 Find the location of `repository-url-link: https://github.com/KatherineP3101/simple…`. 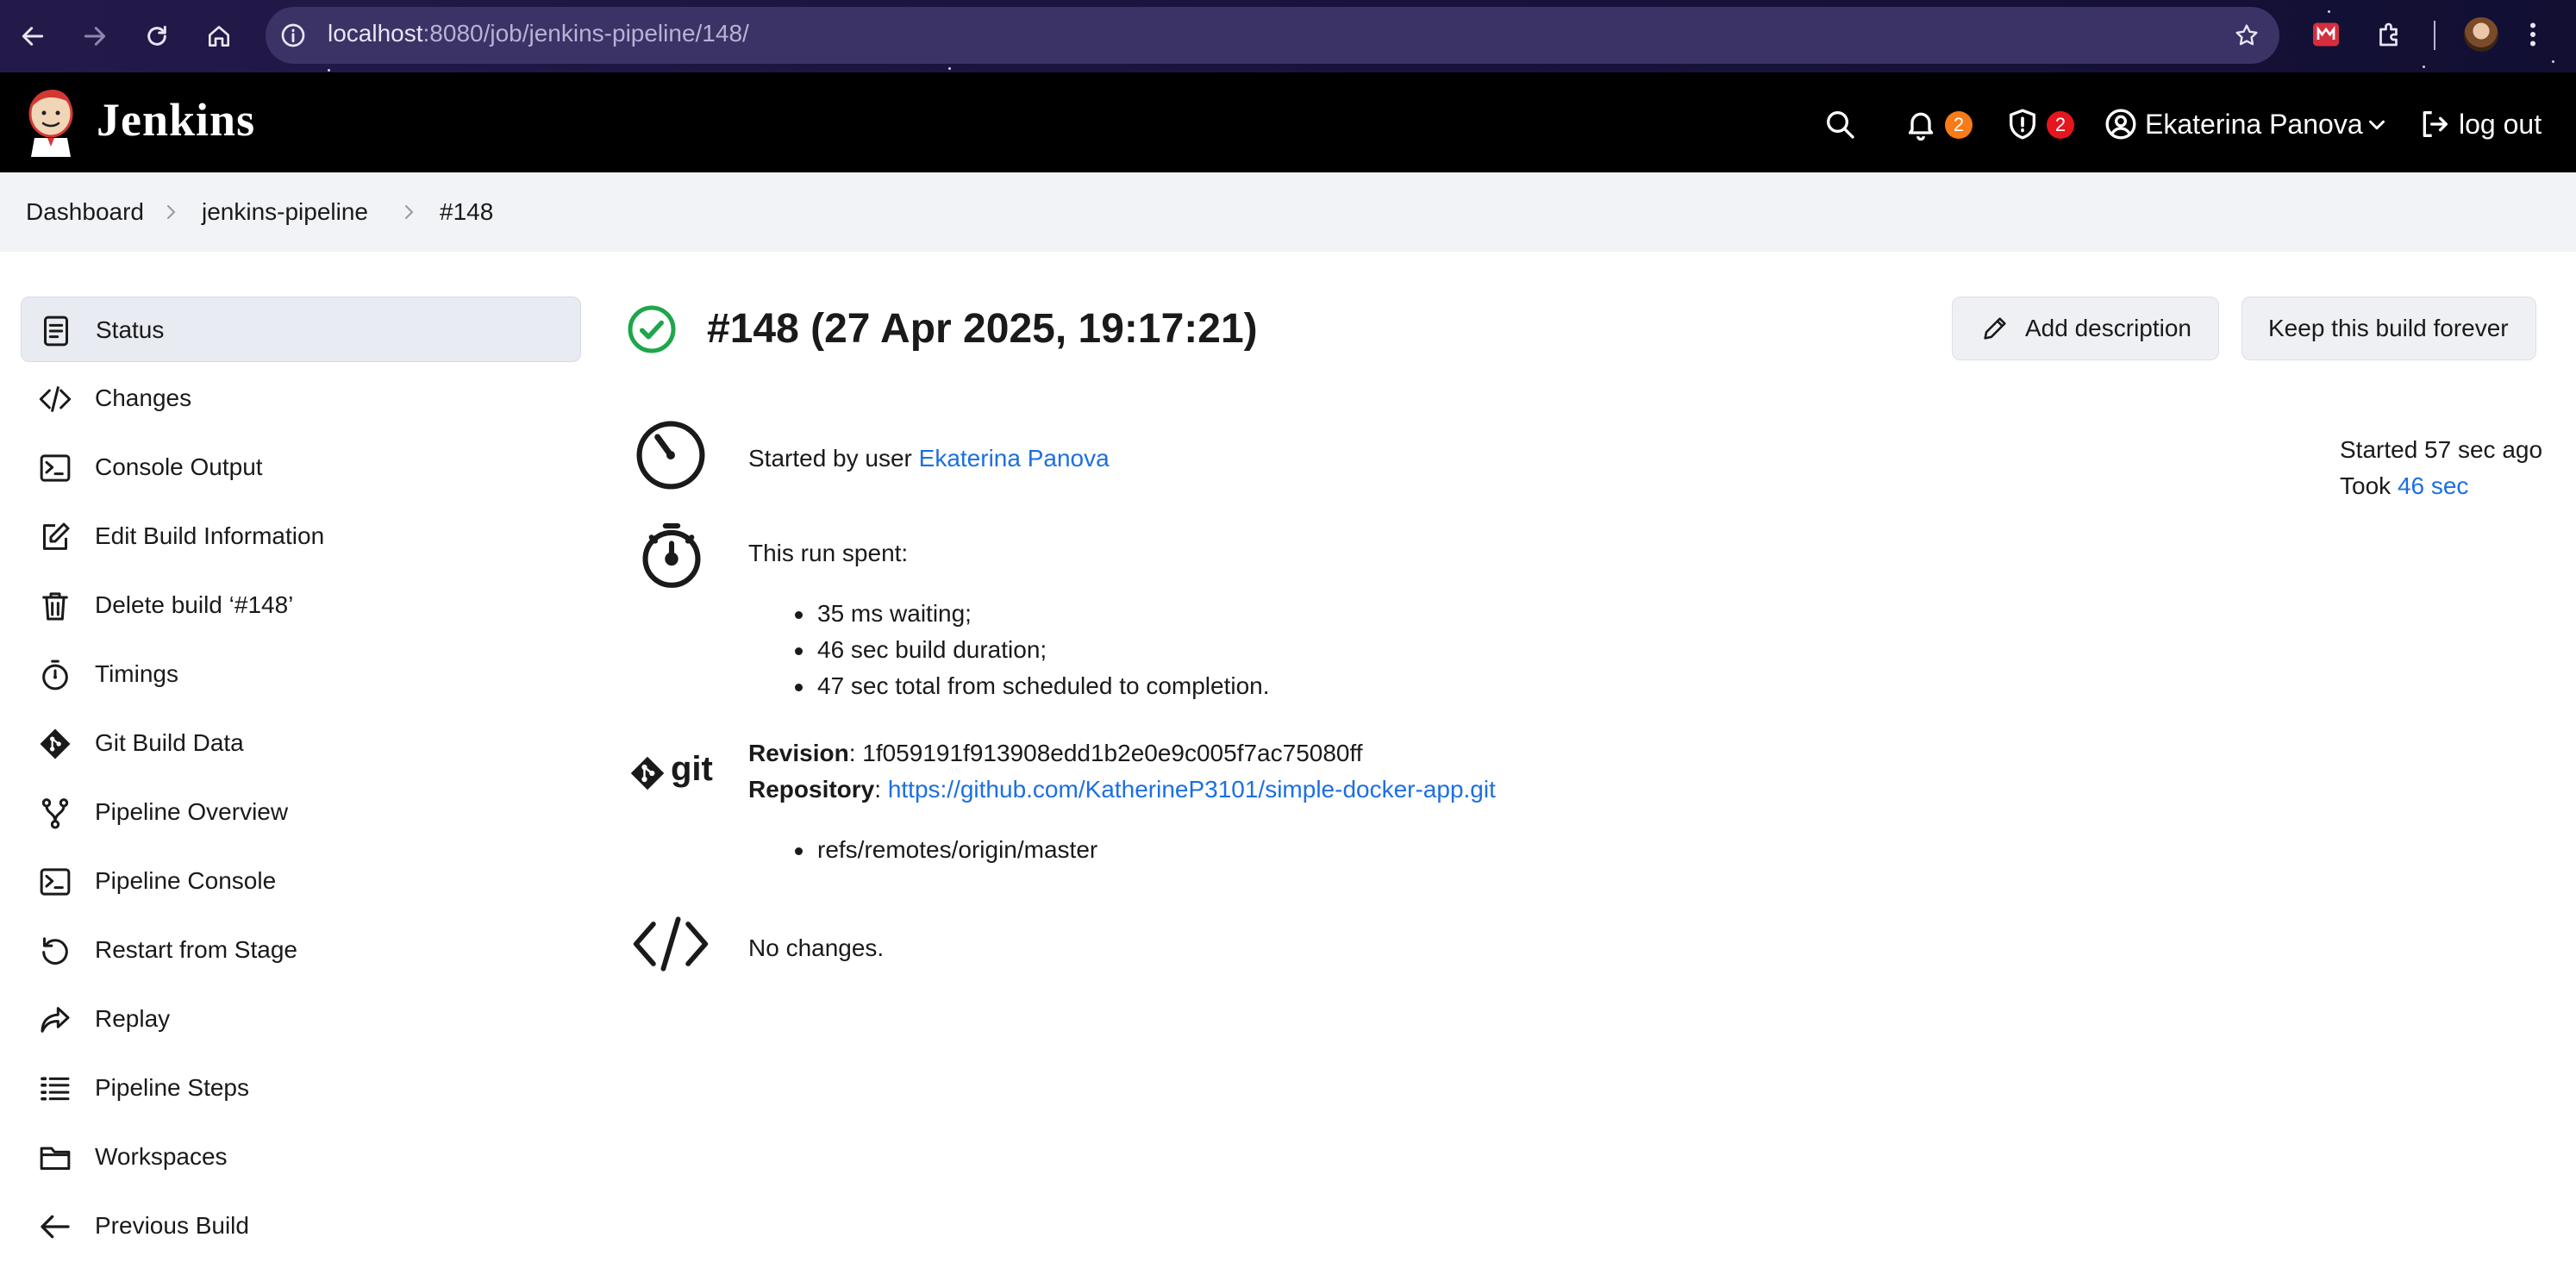

repository-url-link: https://github.com/KatherineP3101/simple… is located at coordinates (1192, 789).